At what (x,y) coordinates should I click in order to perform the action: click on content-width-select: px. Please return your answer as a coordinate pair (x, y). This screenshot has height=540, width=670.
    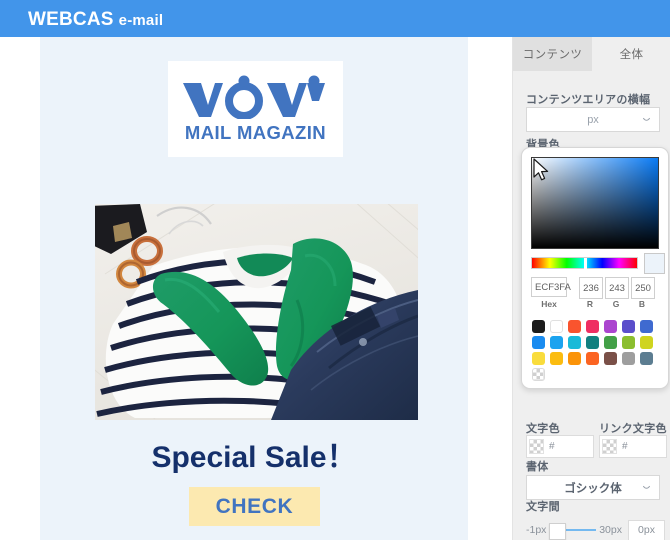
    Looking at the image, I should click on (593, 119).